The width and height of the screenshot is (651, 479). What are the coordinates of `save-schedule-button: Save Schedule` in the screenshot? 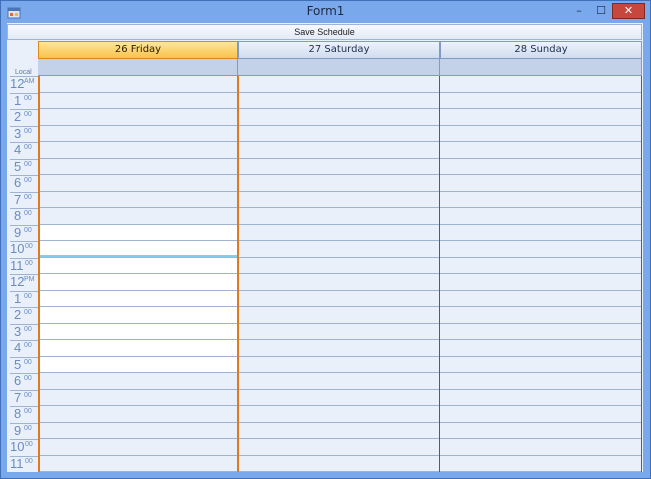 It's located at (324, 32).